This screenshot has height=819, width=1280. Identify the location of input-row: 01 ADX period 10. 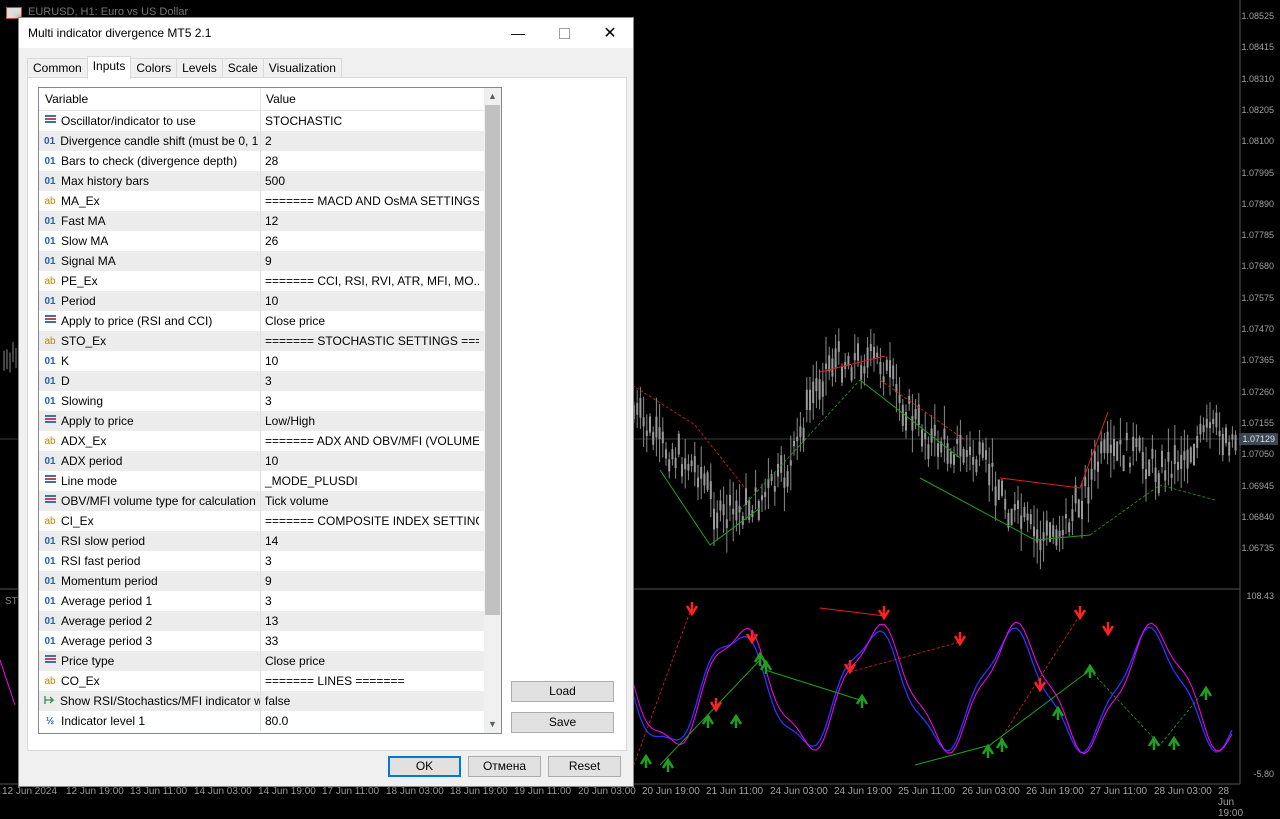
(270, 461).